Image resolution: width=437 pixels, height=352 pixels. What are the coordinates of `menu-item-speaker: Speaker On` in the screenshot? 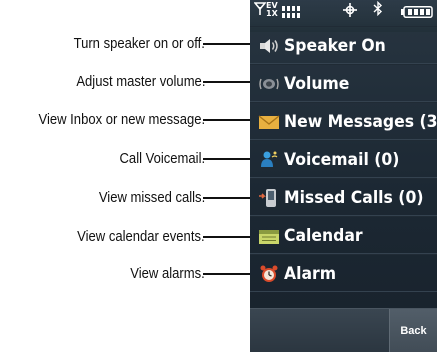 It's located at (343, 45).